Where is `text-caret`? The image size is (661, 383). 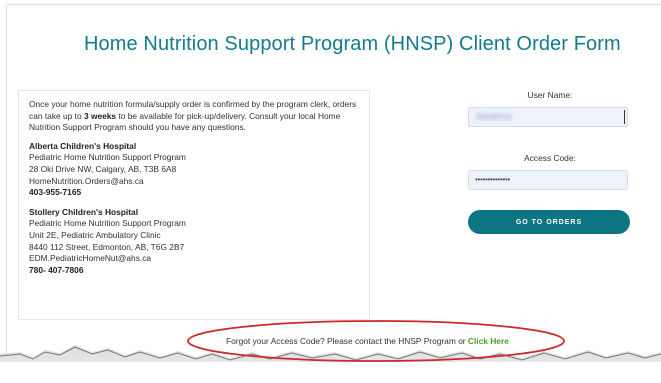 text-caret is located at coordinates (624, 117).